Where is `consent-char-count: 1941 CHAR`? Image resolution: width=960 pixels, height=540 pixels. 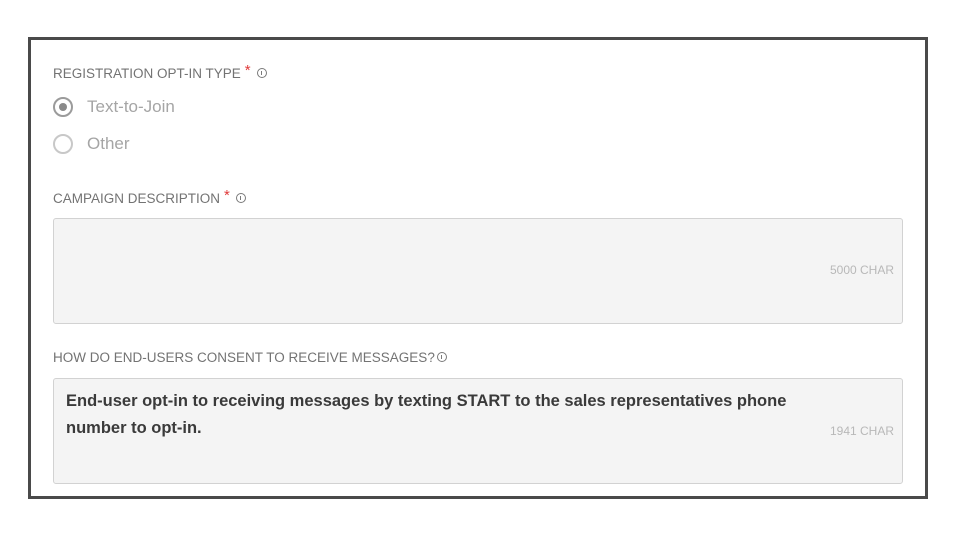
consent-char-count: 1941 CHAR is located at coordinates (861, 431).